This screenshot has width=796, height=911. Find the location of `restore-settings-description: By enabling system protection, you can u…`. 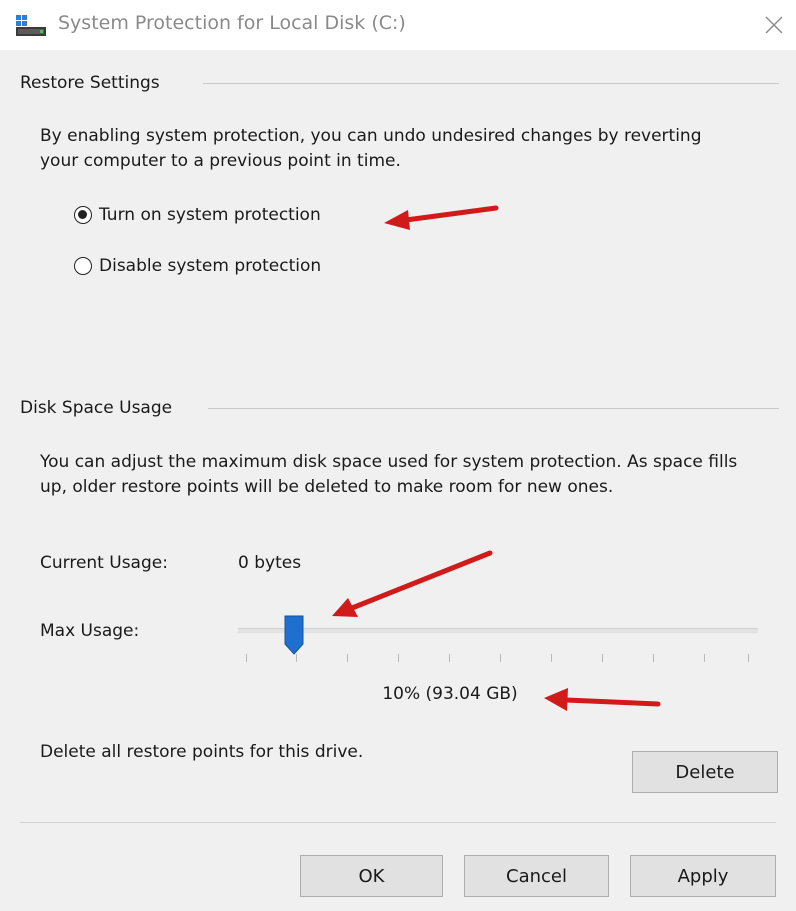

restore-settings-description: By enabling system protection, you can u… is located at coordinates (371, 148).